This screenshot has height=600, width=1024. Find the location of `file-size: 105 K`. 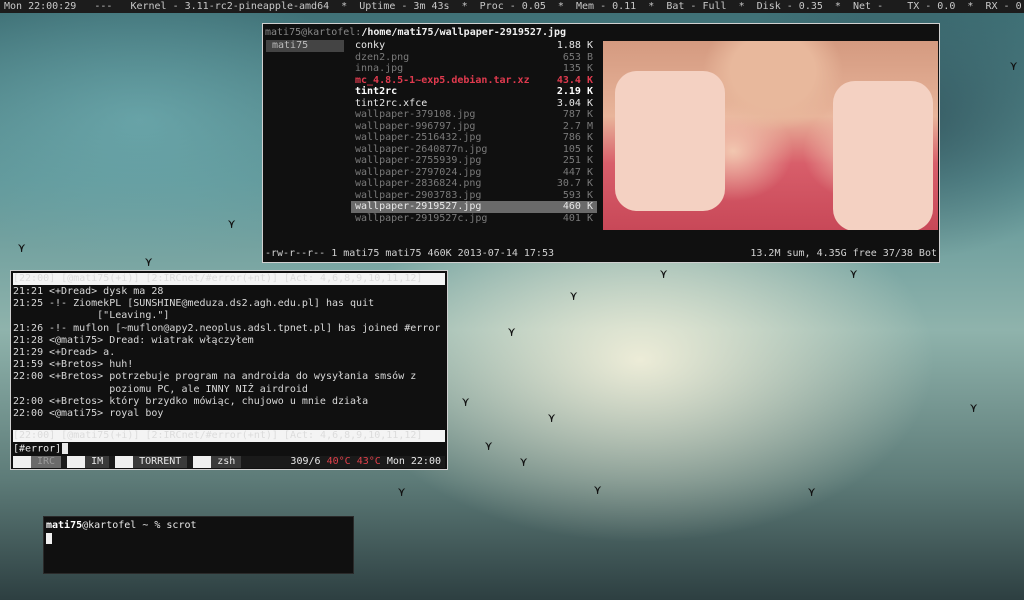

file-size: 105 K is located at coordinates (577, 149).